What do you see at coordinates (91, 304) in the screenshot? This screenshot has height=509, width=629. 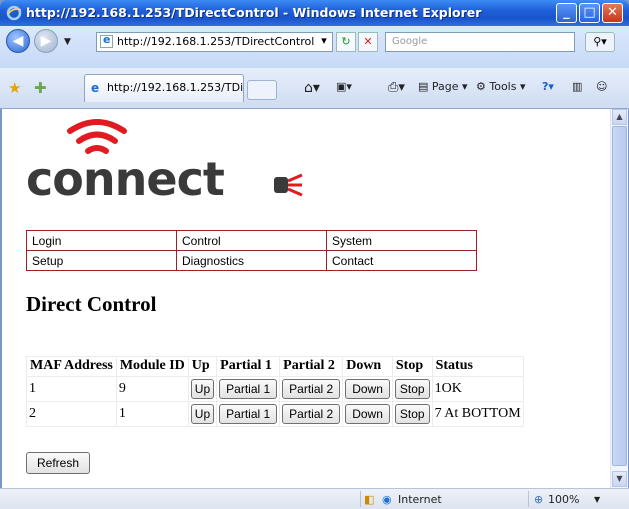 I see `page-title: Direct Control` at bounding box center [91, 304].